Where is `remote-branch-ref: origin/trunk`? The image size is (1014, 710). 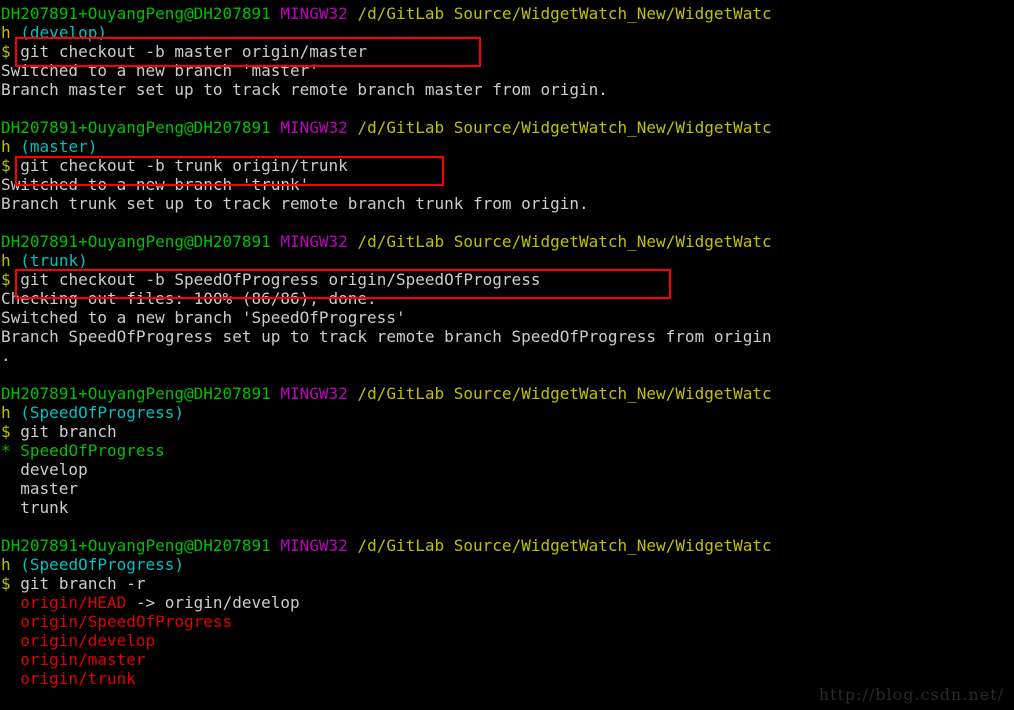
remote-branch-ref: origin/trunk is located at coordinates (78, 678).